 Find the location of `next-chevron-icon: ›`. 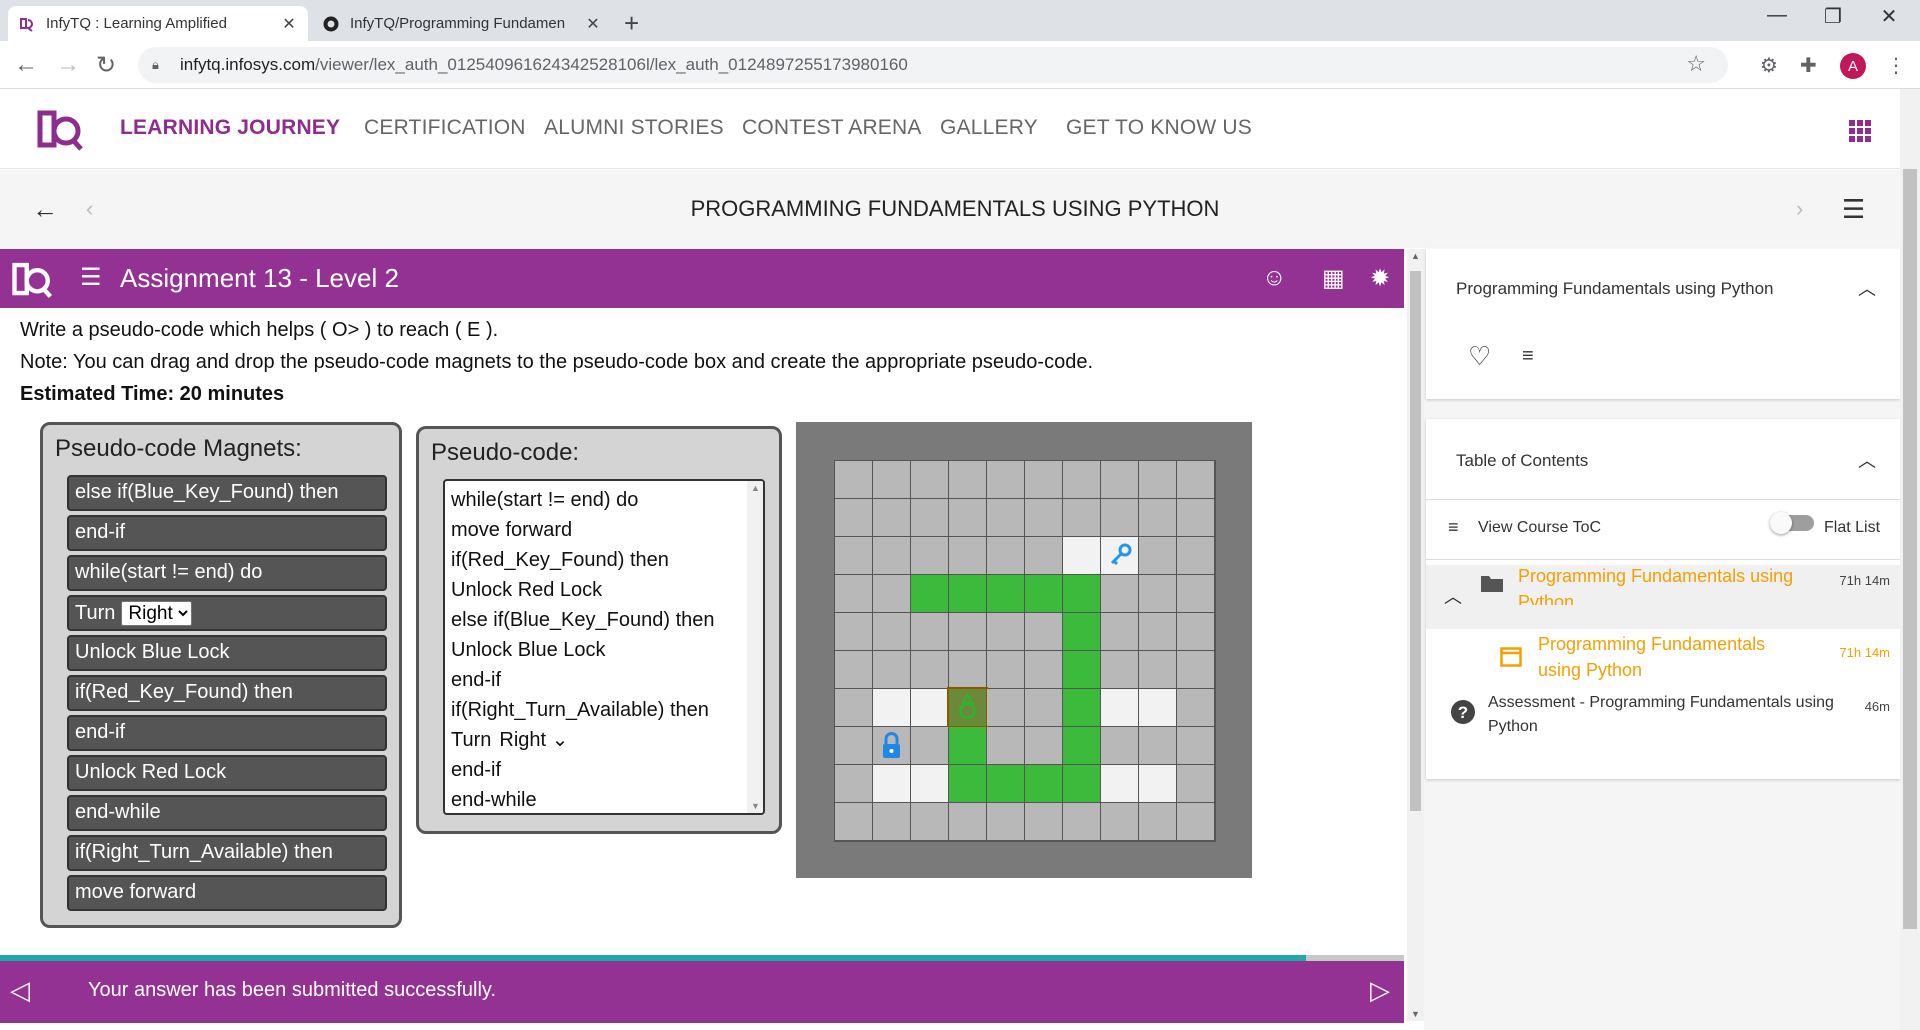

next-chevron-icon: › is located at coordinates (1799, 209).